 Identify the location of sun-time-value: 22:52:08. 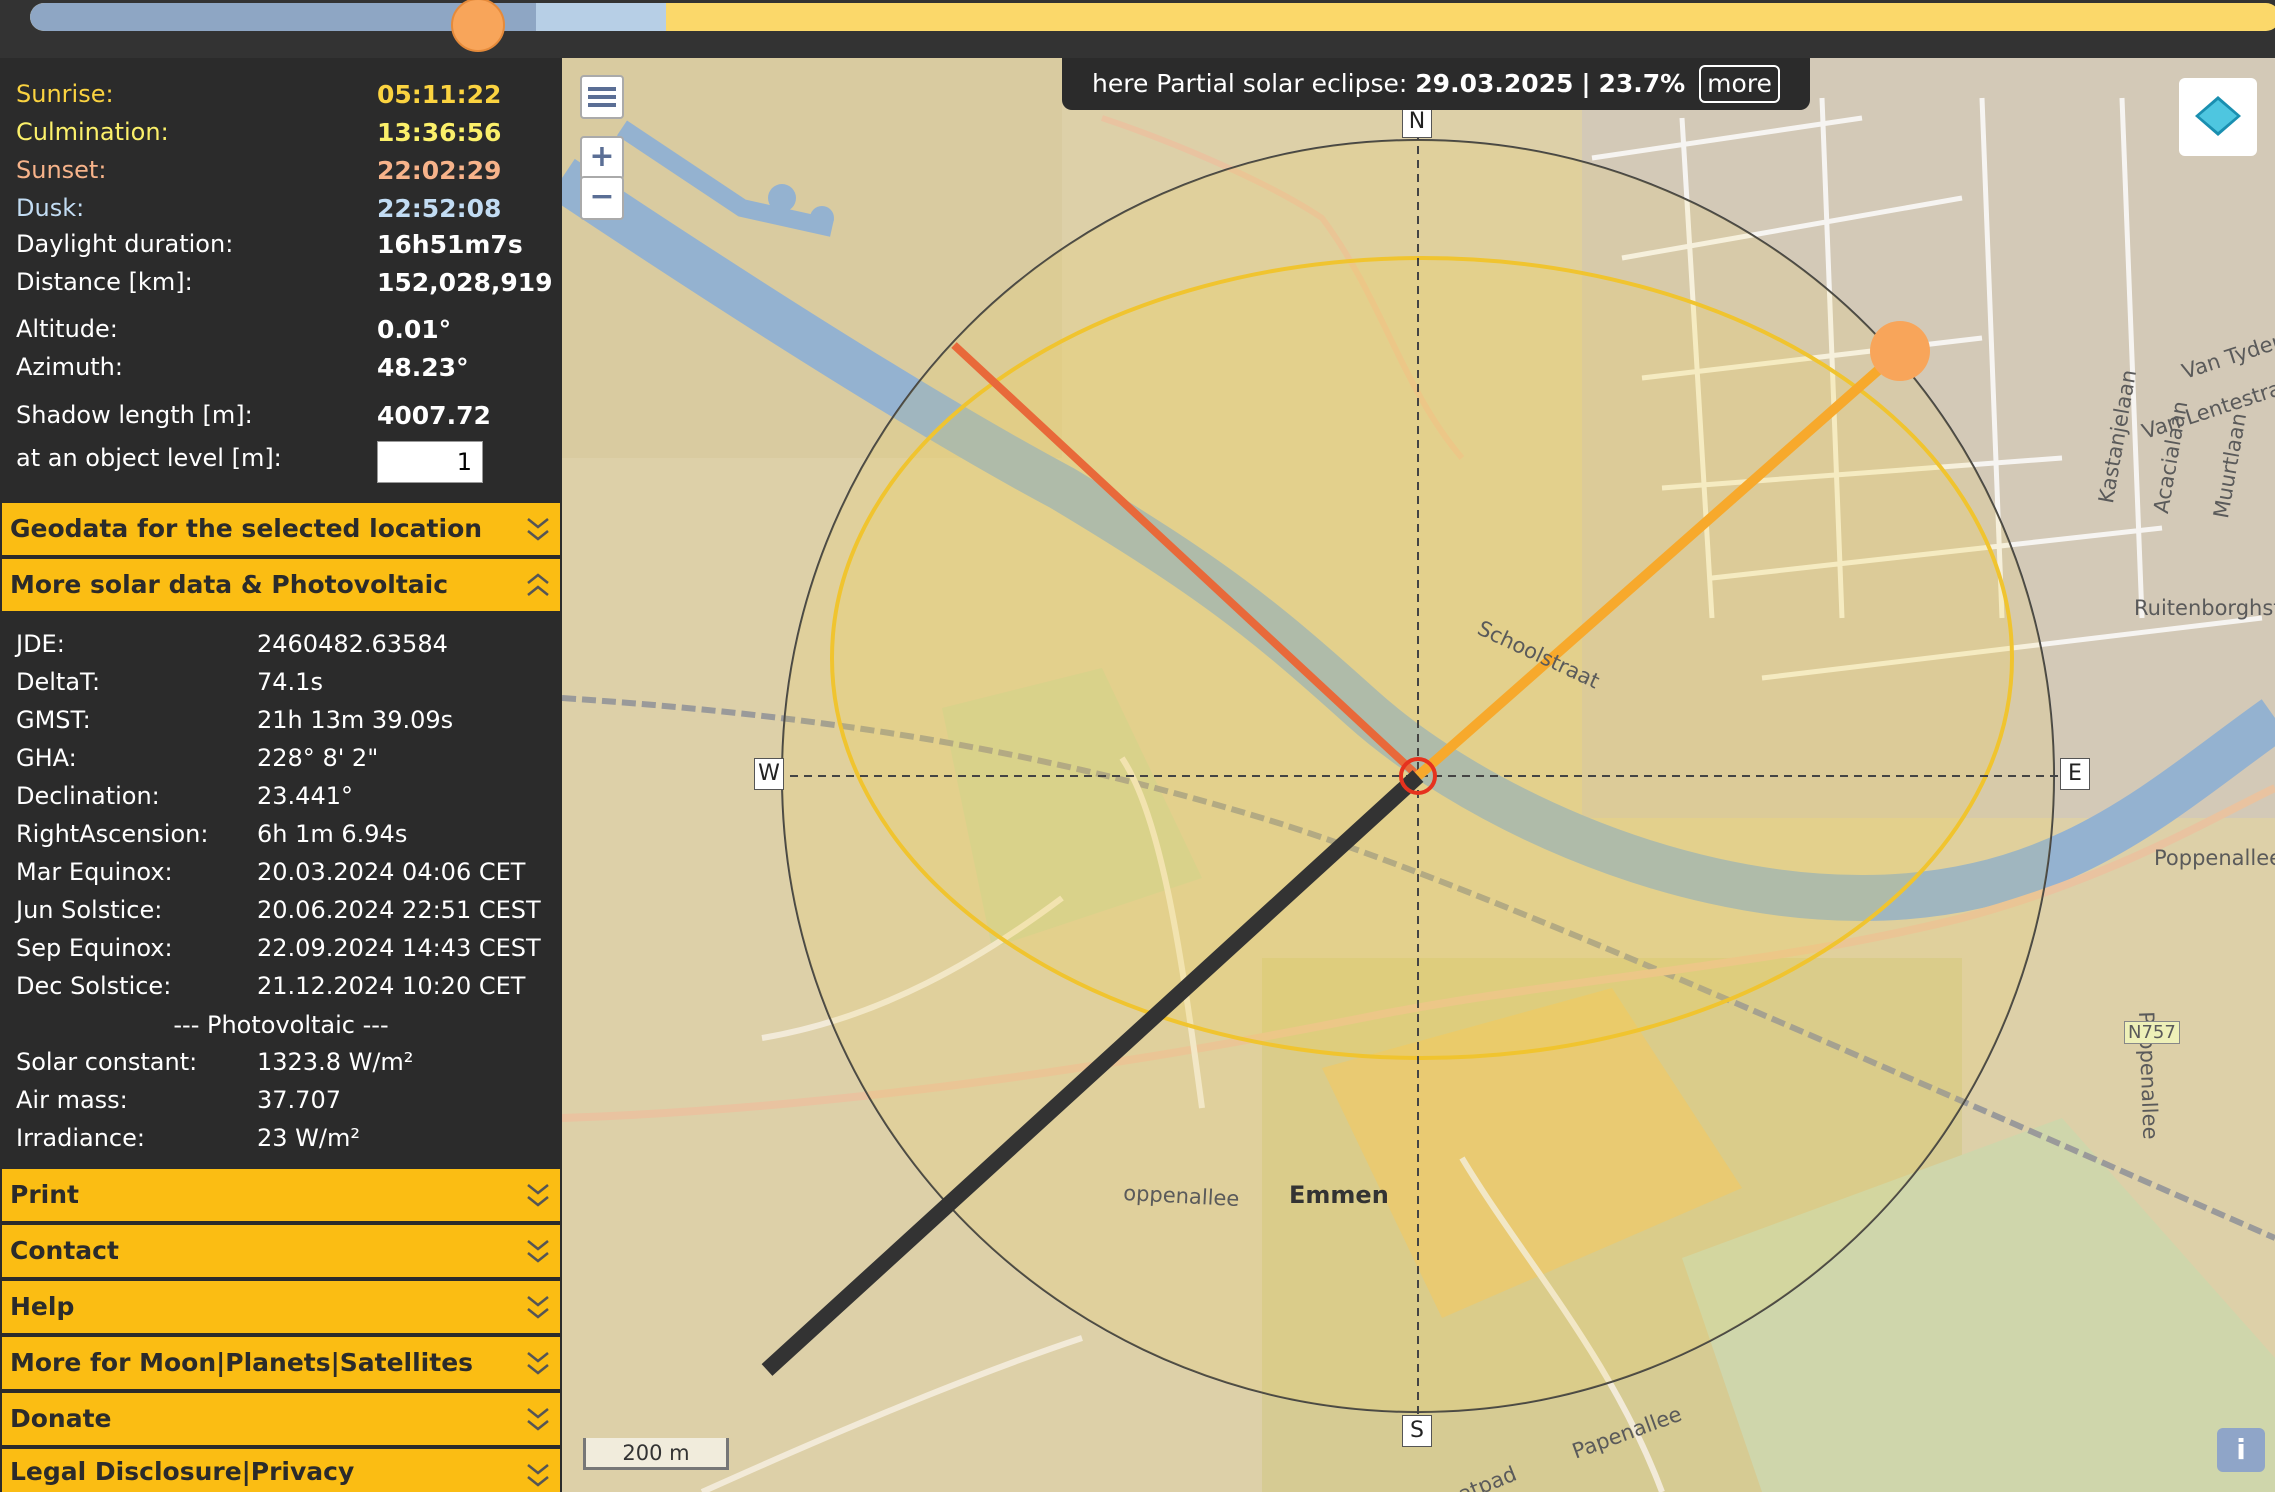
(439, 208).